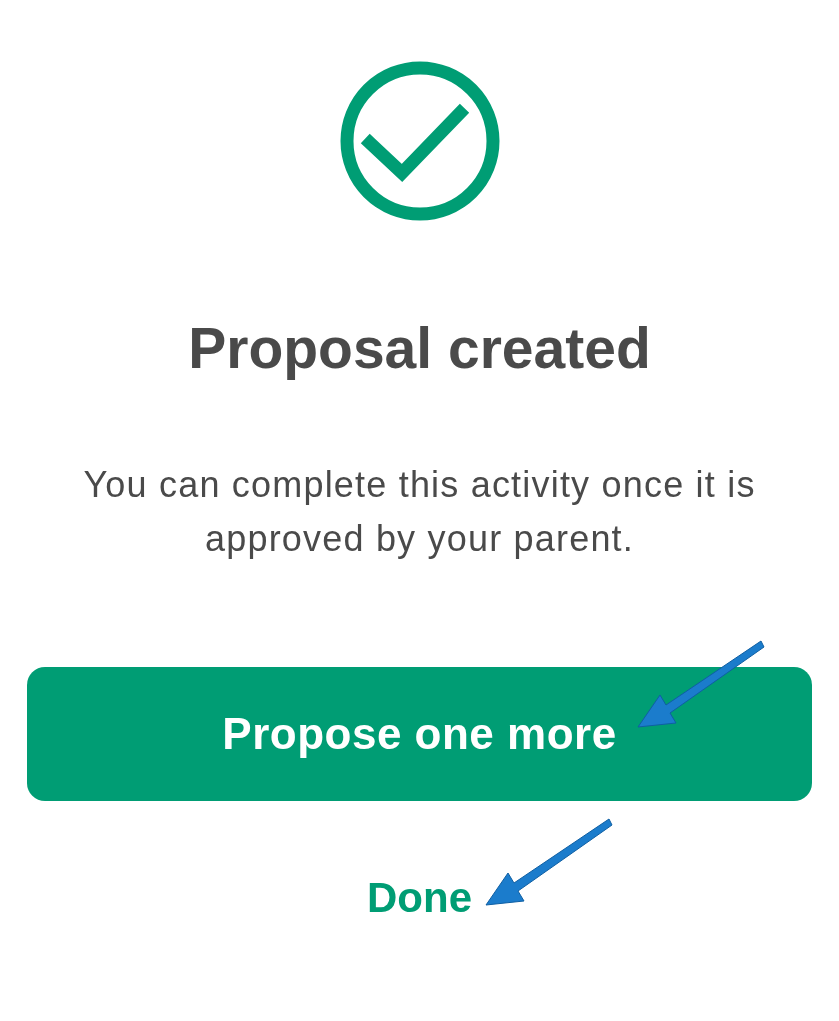 This screenshot has height=1021, width=839. Describe the element at coordinates (419, 898) in the screenshot. I see `done-link: Done` at that location.